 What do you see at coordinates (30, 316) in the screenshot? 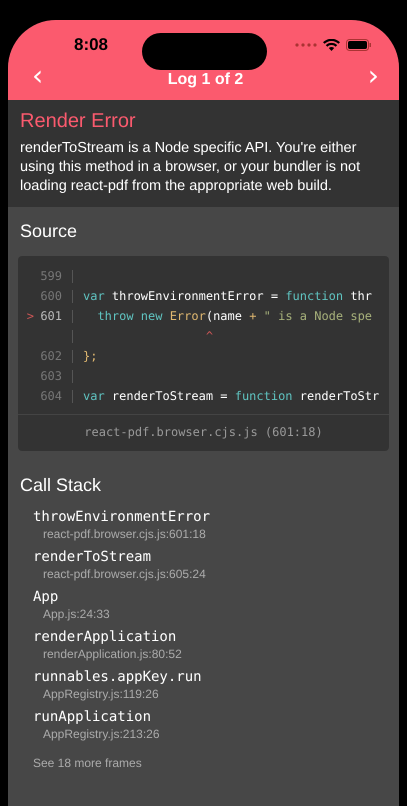
I see `current-line-marker: >` at bounding box center [30, 316].